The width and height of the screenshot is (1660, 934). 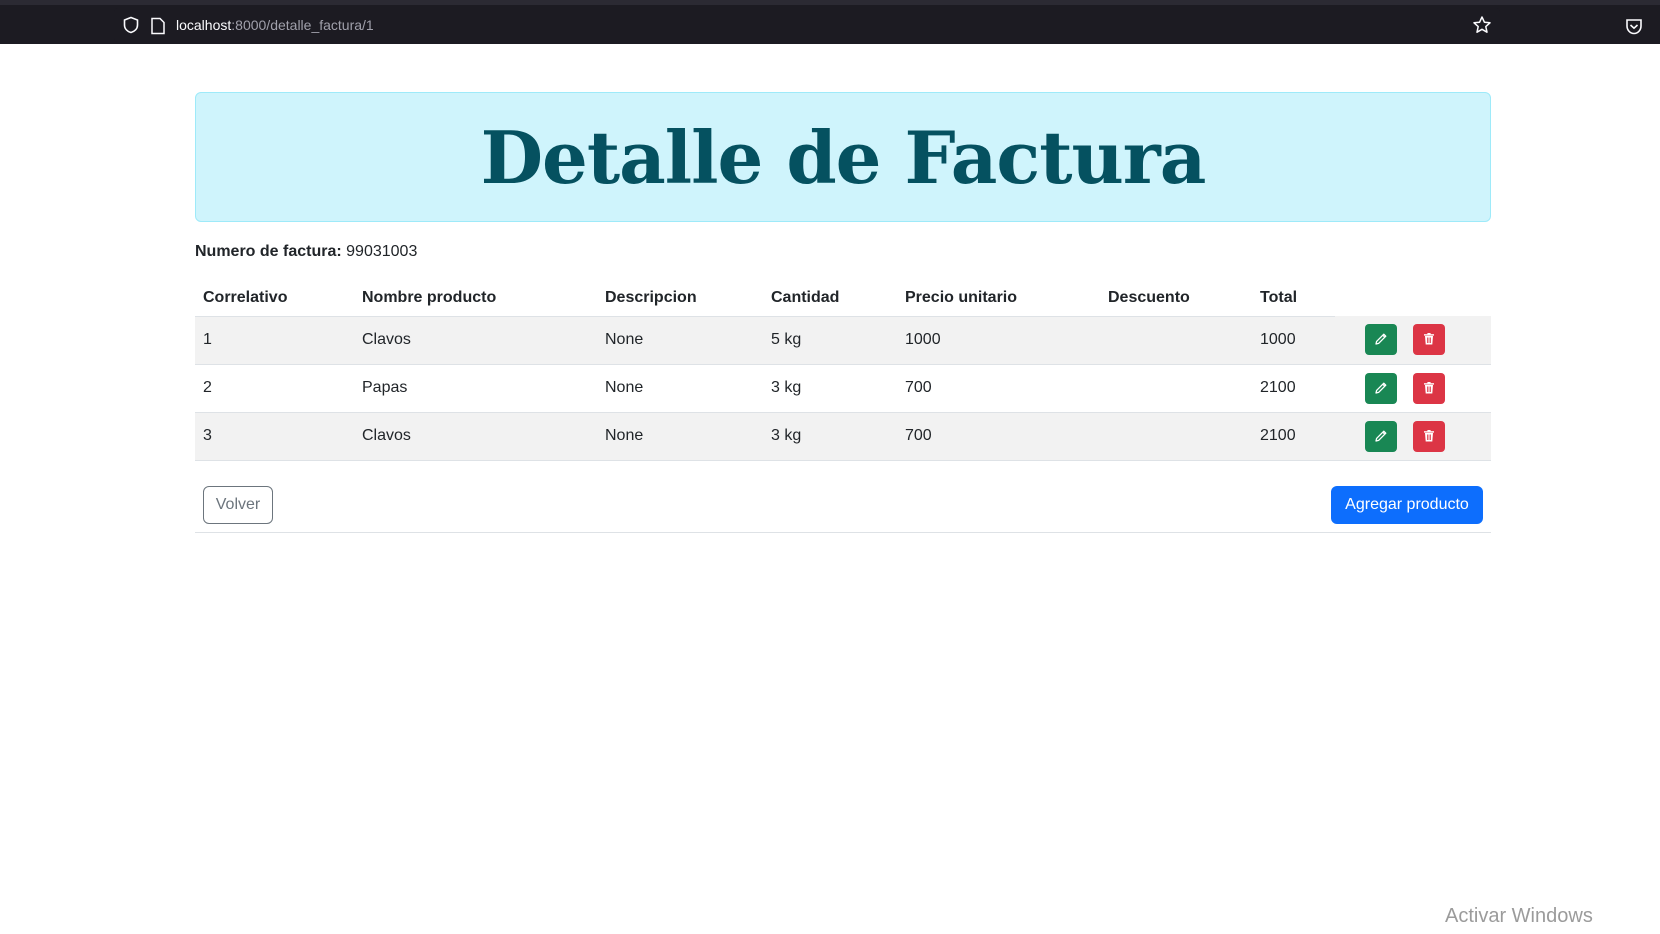 What do you see at coordinates (1413, 298) in the screenshot?
I see `header-actions` at bounding box center [1413, 298].